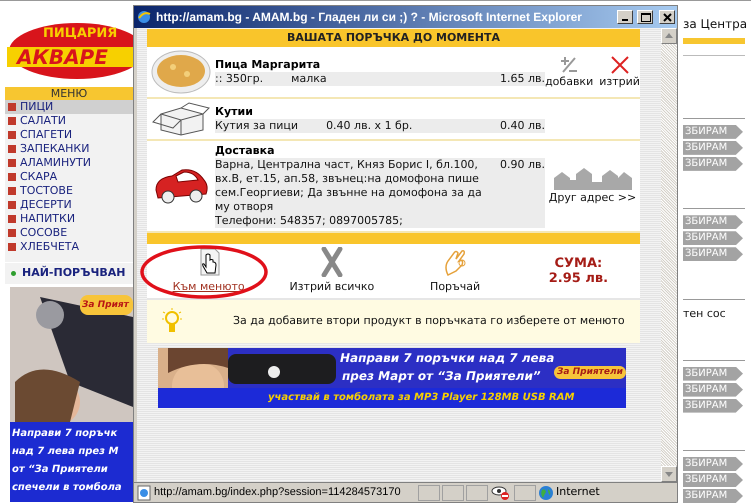  What do you see at coordinates (66, 452) in the screenshot?
I see `banner-text: над 7 лева през М` at bounding box center [66, 452].